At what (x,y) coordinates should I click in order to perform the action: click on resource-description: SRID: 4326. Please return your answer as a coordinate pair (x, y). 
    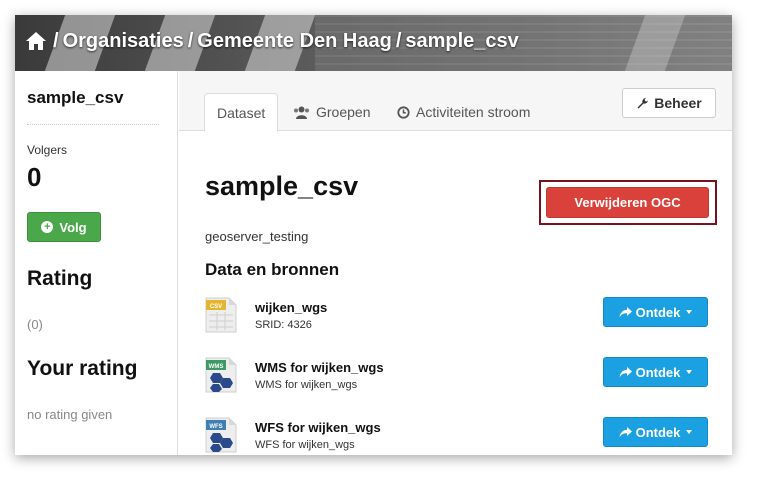
    Looking at the image, I should click on (283, 325).